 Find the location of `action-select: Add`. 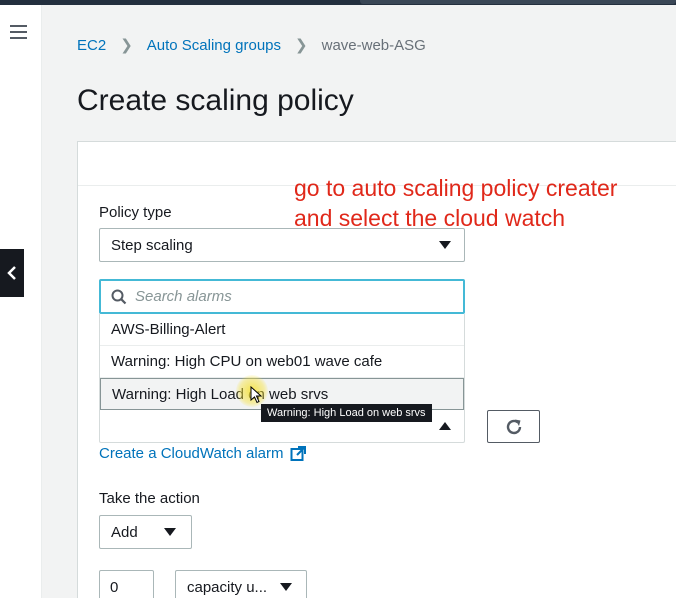

action-select: Add is located at coordinates (145, 532).